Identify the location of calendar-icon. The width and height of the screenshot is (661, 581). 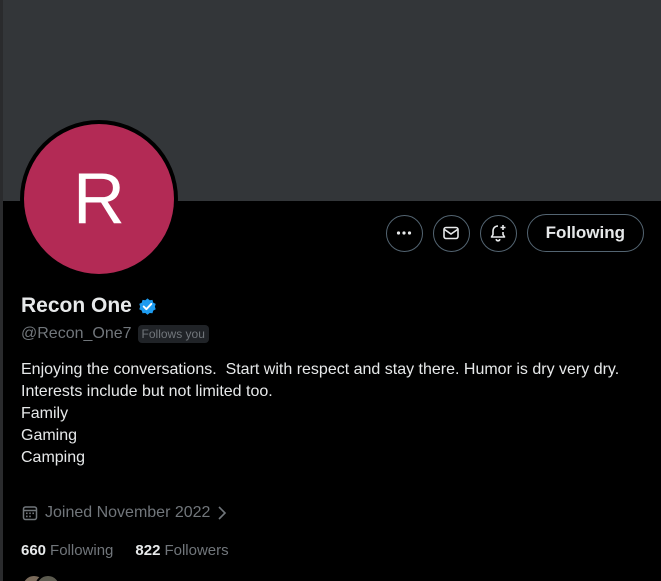
(30, 513).